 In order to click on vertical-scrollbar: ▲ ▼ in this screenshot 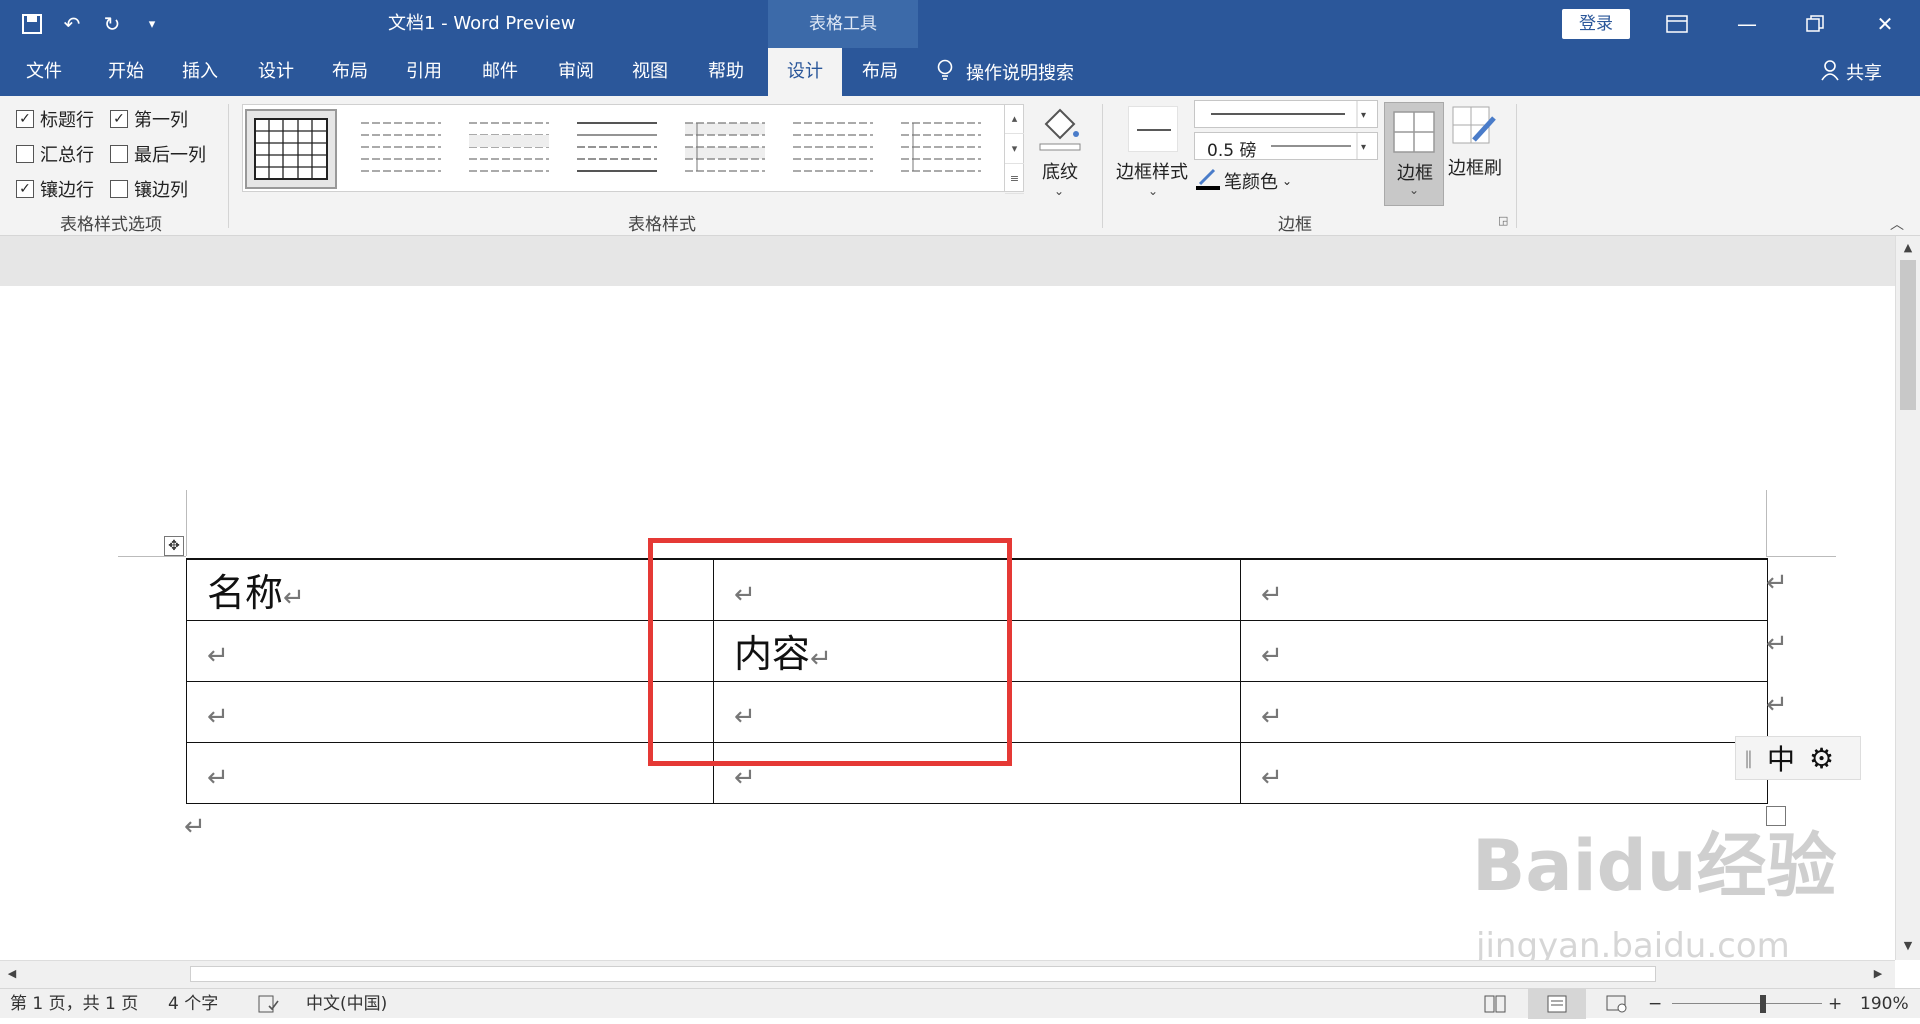, I will do `click(1907, 598)`.